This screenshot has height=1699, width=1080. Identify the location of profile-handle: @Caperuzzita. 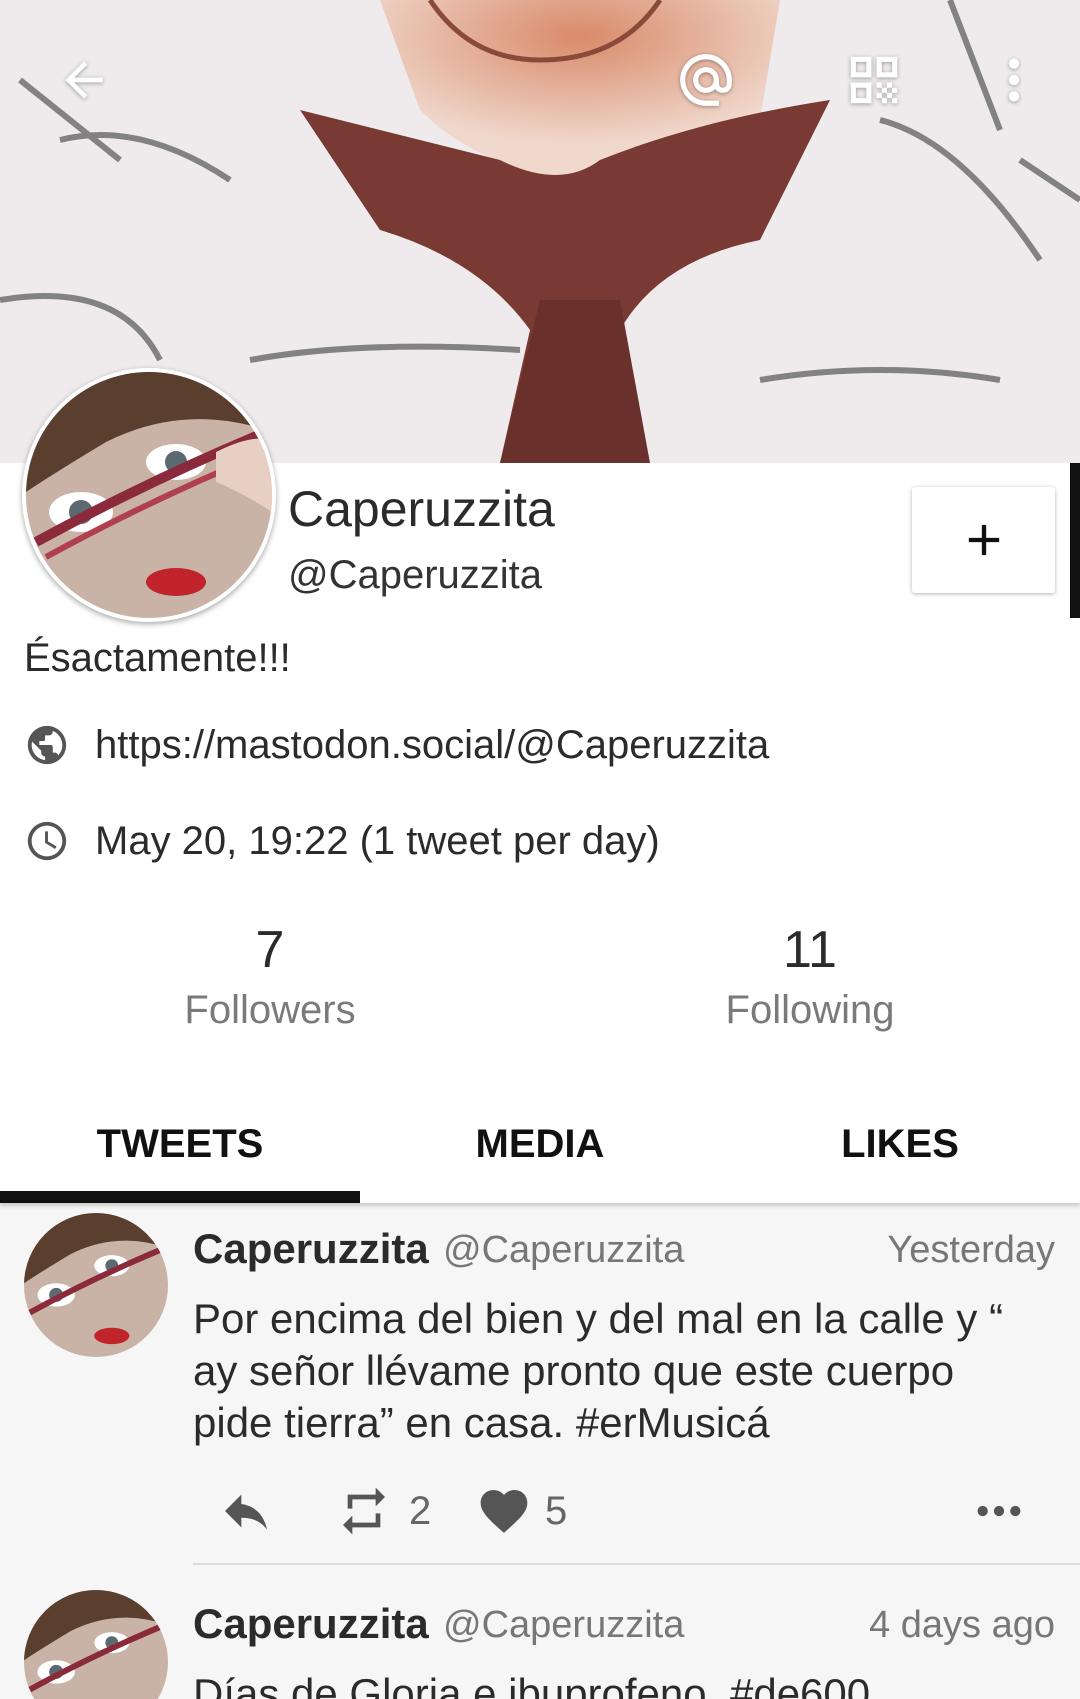
(415, 575).